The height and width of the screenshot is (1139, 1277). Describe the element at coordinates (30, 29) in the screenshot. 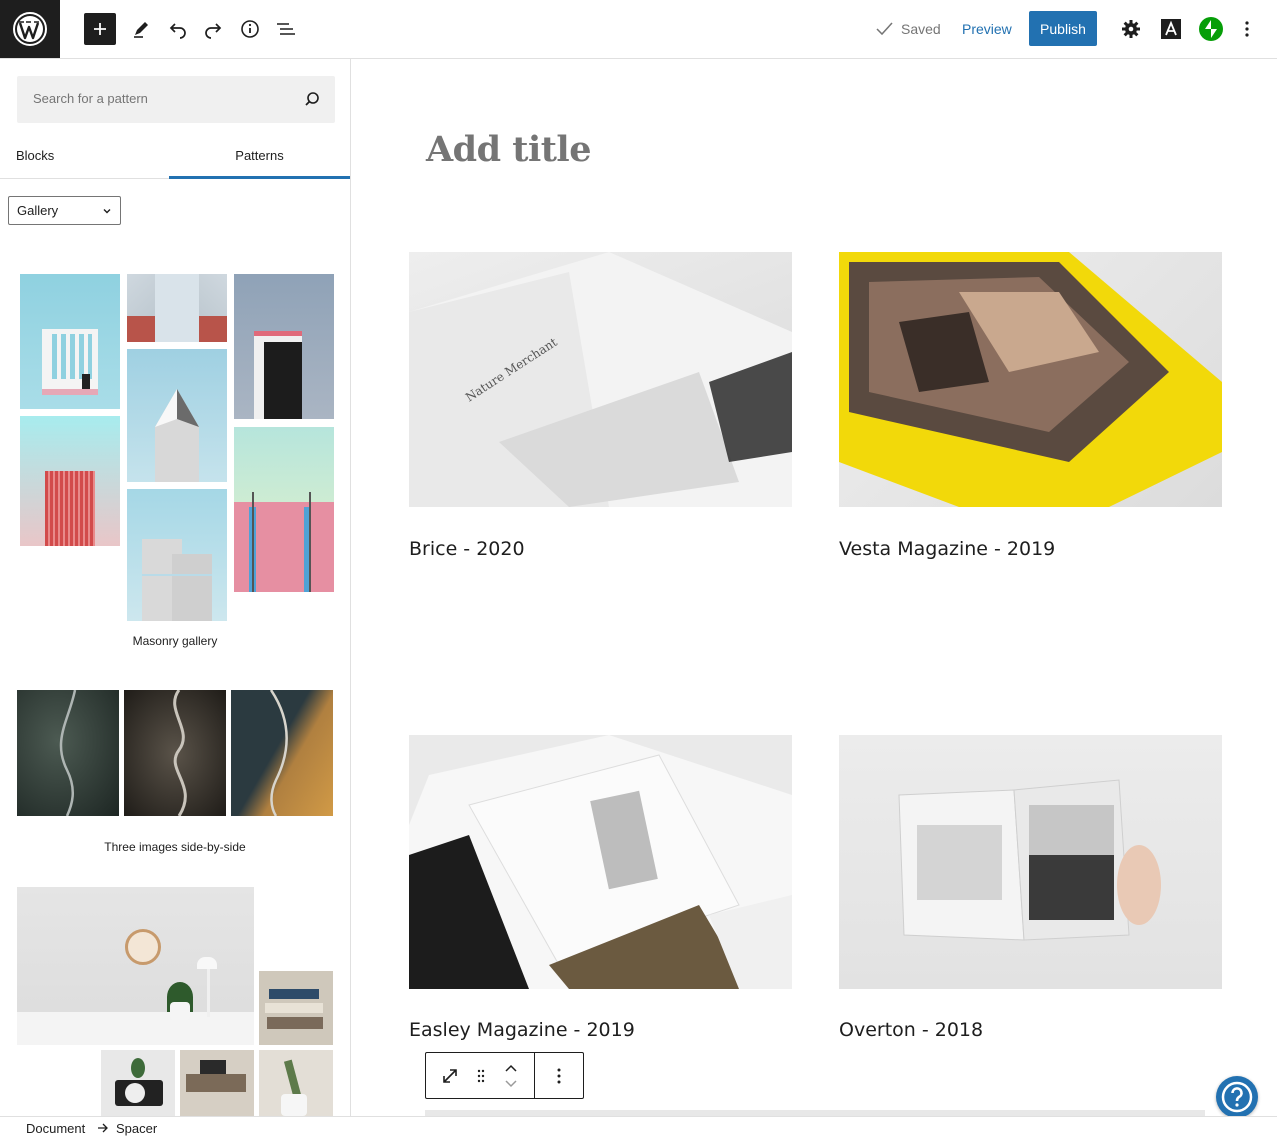

I see `wordpress-logo-icon` at that location.